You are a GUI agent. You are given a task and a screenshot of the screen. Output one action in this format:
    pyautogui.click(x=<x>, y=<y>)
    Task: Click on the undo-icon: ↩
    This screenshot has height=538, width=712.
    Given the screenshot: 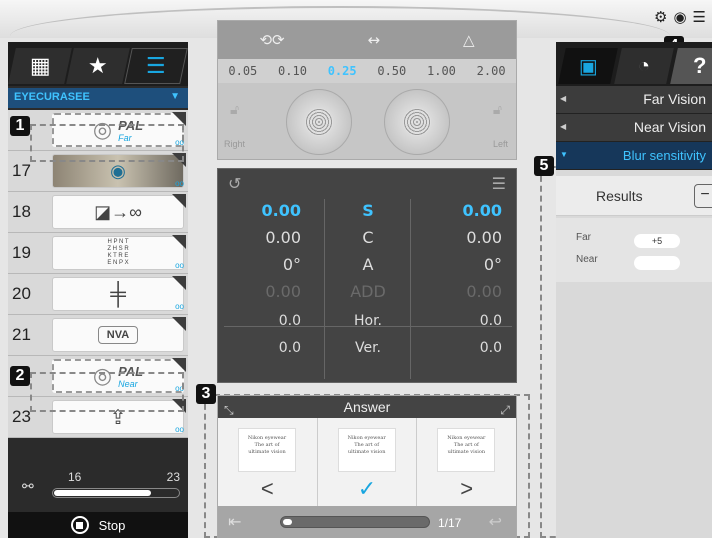 What is the action you would take?
    pyautogui.click(x=495, y=521)
    